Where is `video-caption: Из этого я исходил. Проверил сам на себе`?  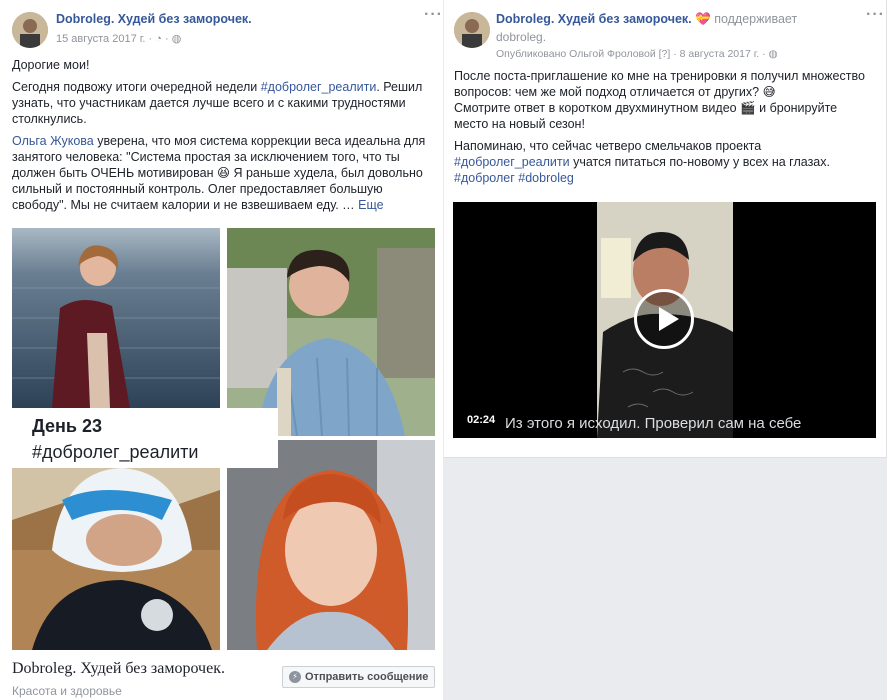
video-caption: Из этого я исходил. Проверил сам на себе is located at coordinates (653, 423).